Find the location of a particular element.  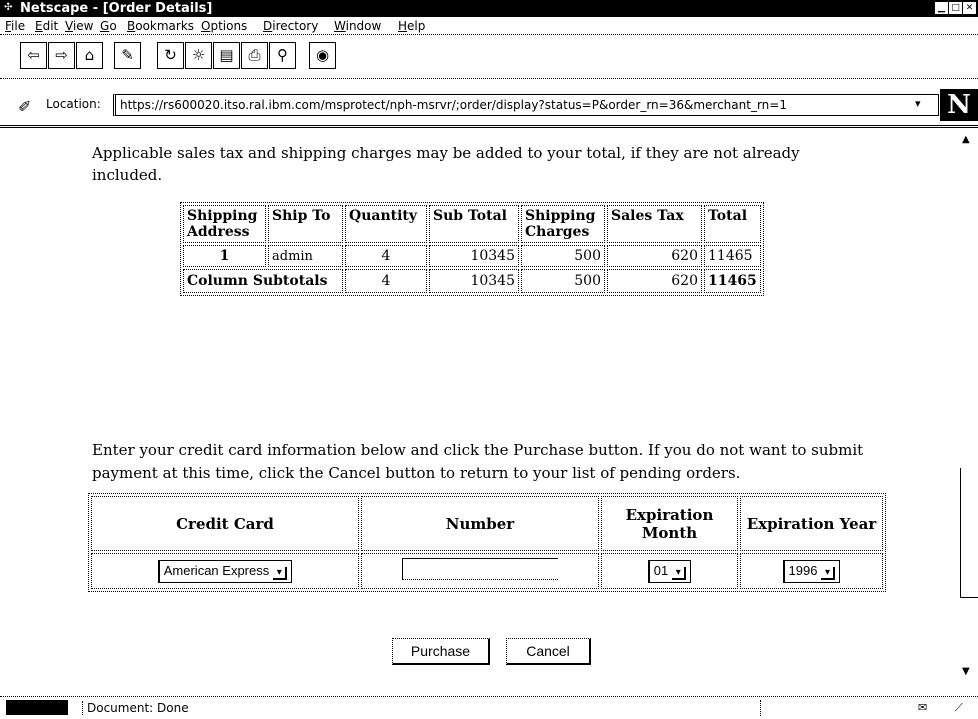

cc-number-cell is located at coordinates (480, 571).